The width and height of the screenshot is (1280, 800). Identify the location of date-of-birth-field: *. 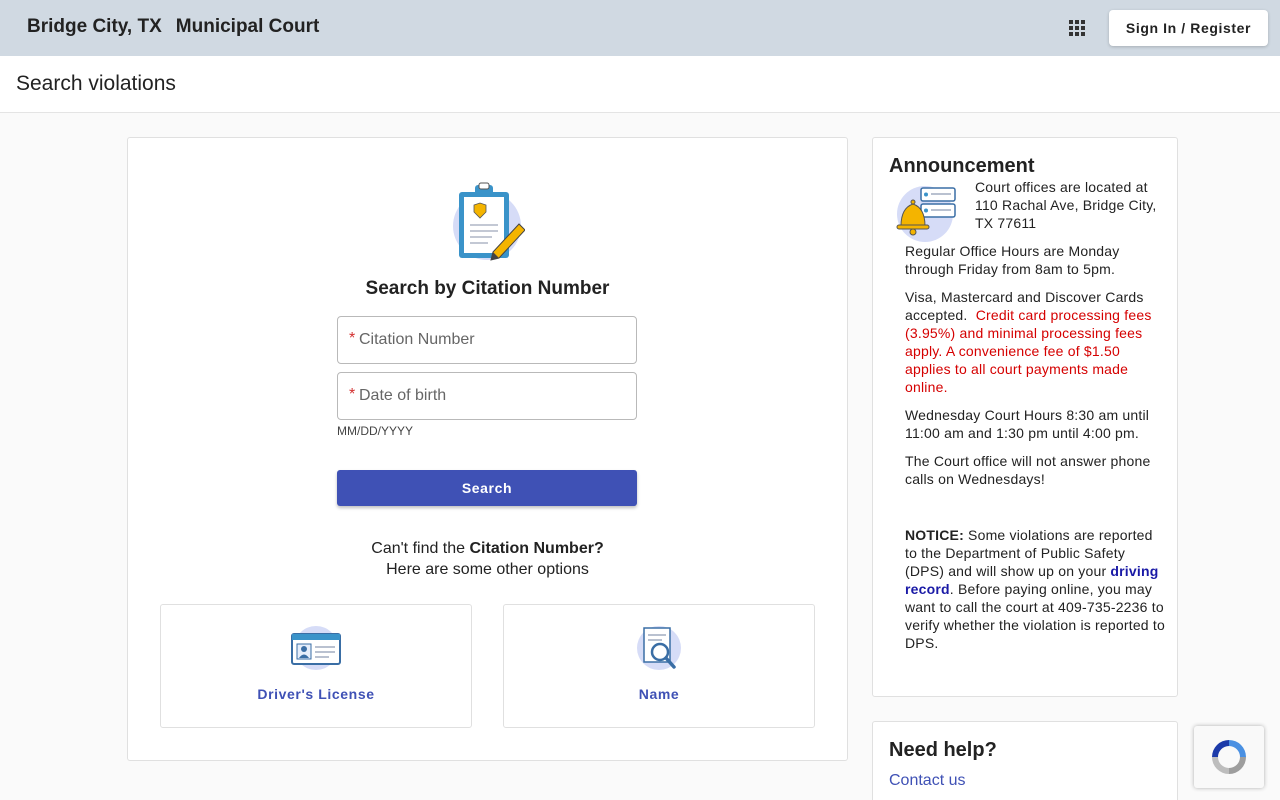
(487, 396).